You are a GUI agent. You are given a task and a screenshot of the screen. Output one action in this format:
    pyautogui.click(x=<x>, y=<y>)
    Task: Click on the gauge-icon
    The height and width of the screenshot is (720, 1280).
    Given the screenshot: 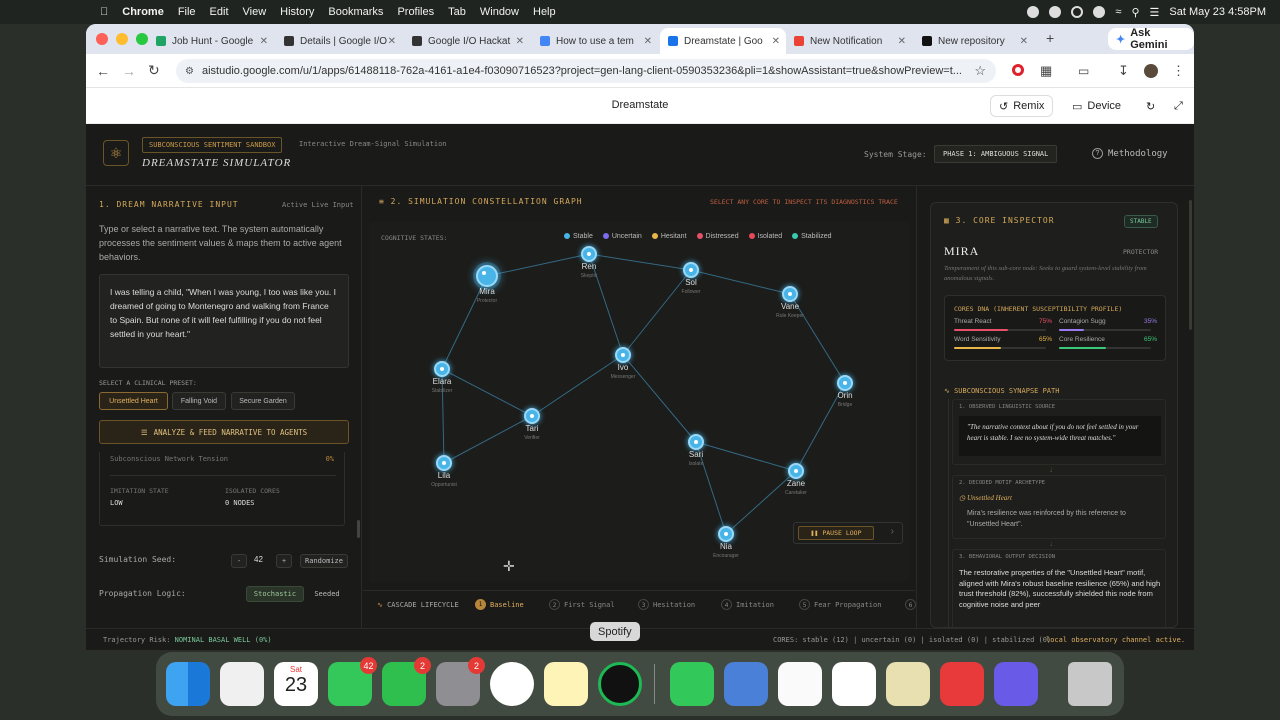 What is the action you would take?
    pyautogui.click(x=1077, y=12)
    